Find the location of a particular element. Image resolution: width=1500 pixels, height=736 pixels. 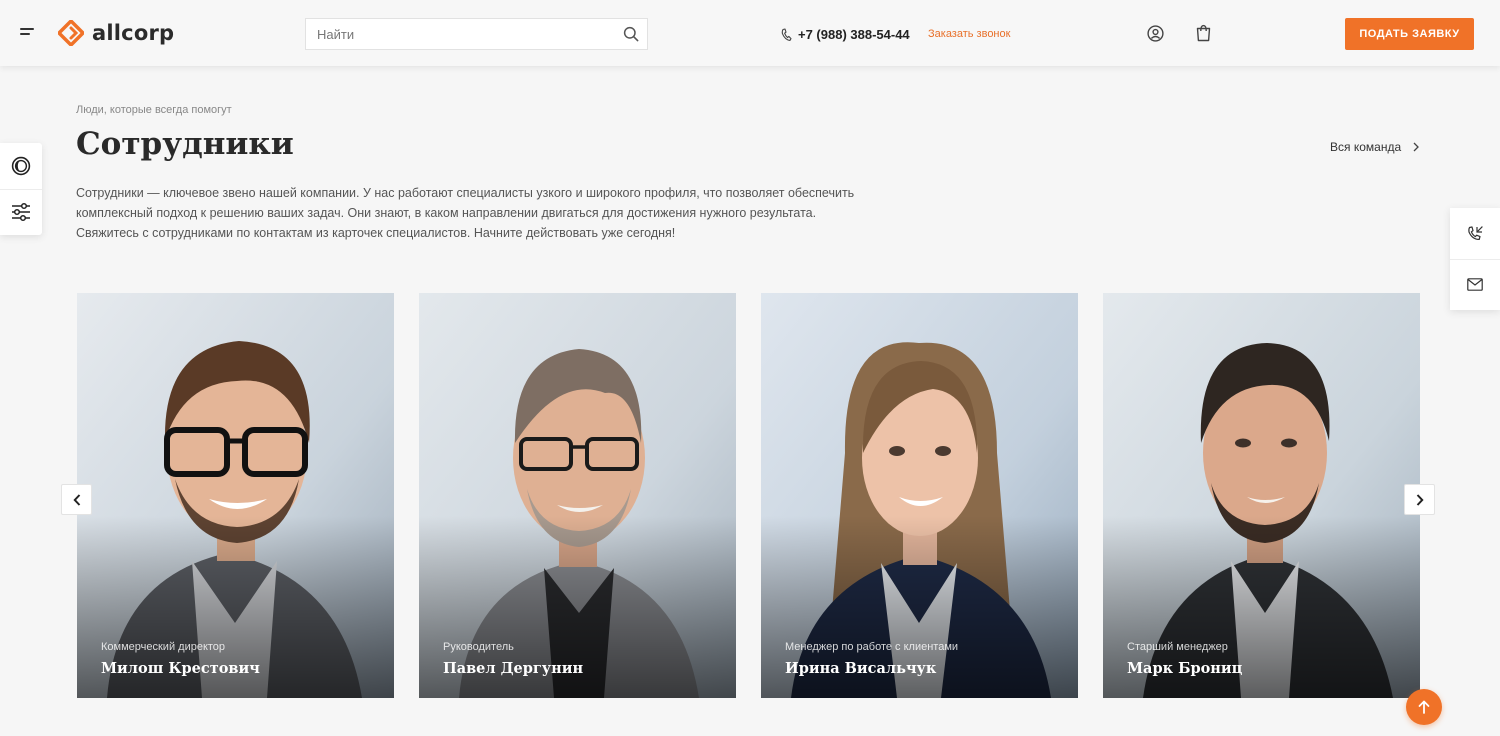

arrow-up-icon is located at coordinates (1424, 707).